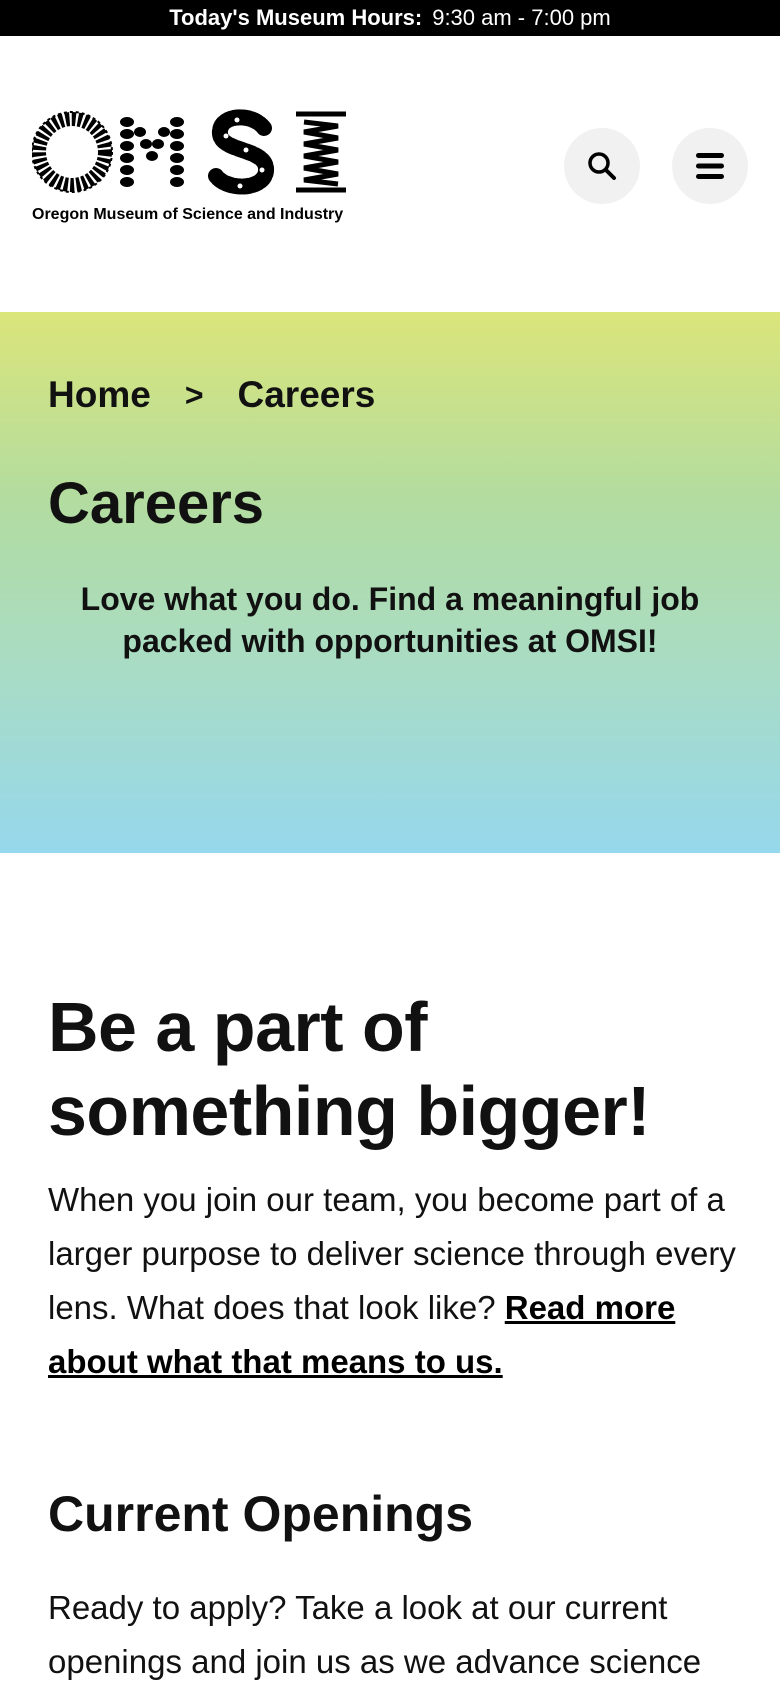 This screenshot has width=780, height=1688. I want to click on page-title: Careers, so click(156, 503).